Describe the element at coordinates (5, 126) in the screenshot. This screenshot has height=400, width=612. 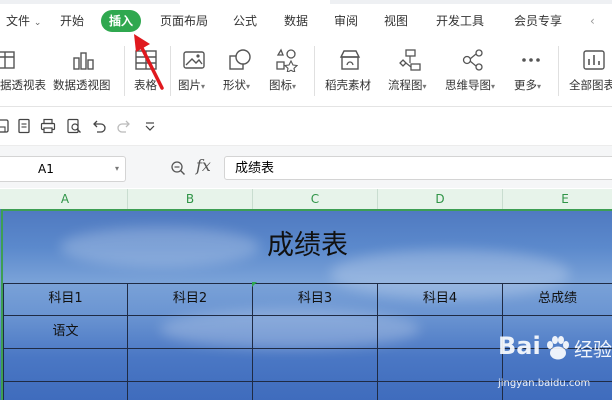
I see `save-icon` at that location.